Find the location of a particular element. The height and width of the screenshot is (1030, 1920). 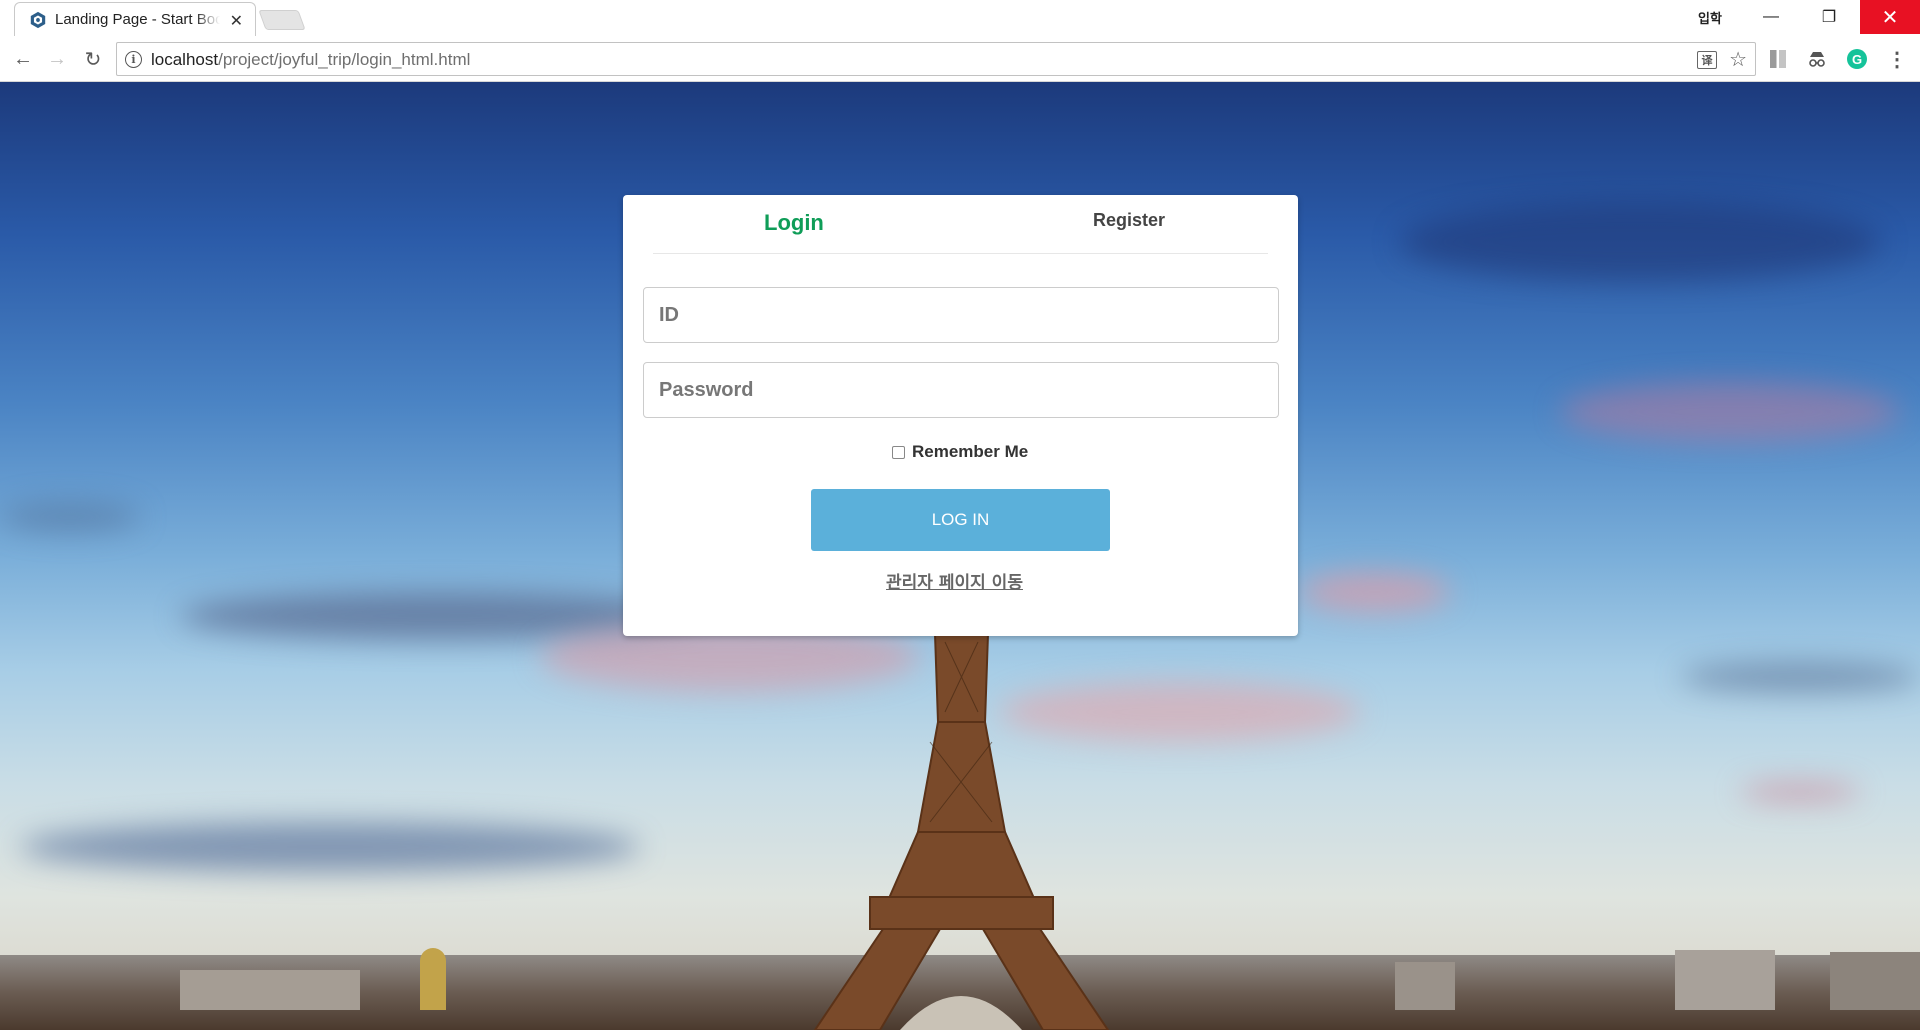

bookmark-star-icon: ☆ is located at coordinates (1738, 59).